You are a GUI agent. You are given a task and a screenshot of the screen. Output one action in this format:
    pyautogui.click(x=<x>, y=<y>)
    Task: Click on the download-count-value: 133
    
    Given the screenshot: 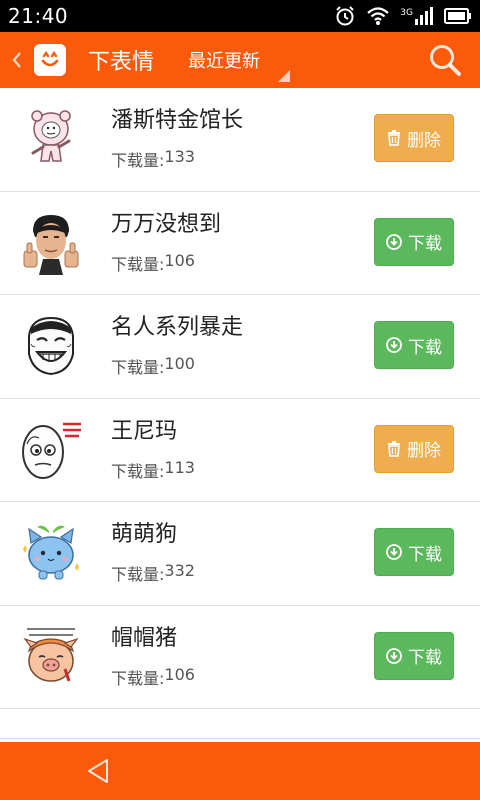 What is the action you would take?
    pyautogui.click(x=179, y=157)
    